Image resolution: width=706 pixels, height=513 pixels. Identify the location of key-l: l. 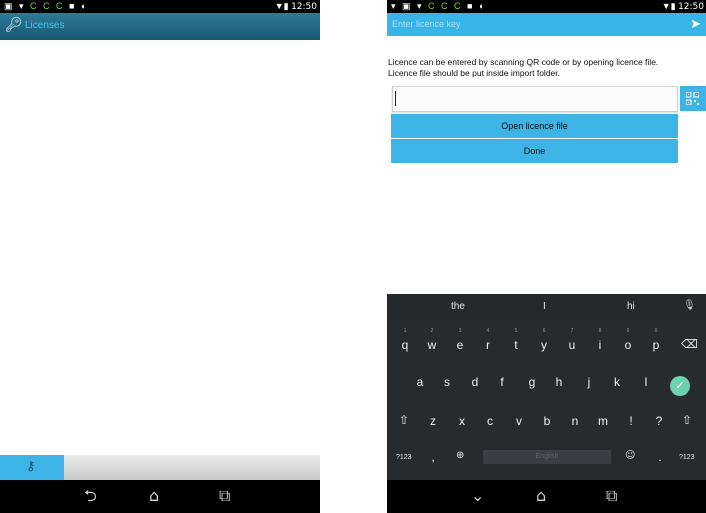
(646, 382).